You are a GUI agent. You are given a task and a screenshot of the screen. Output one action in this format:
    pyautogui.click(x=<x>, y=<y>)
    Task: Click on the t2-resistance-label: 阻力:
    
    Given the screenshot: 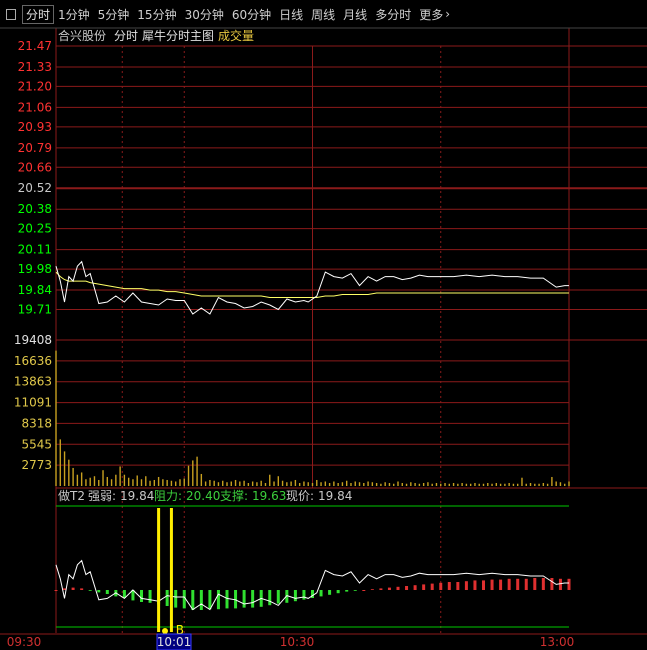 What is the action you would take?
    pyautogui.click(x=168, y=496)
    